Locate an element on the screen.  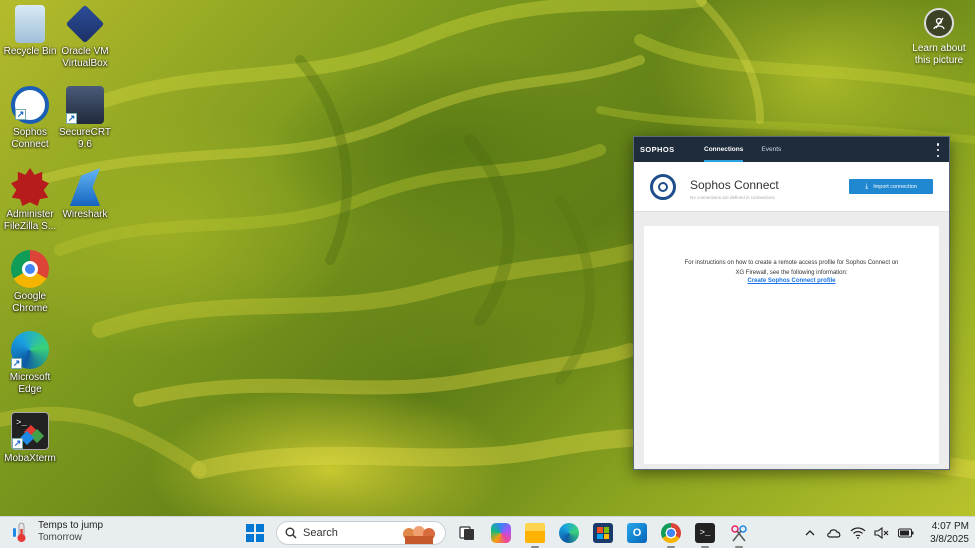
copilot-icon is located at coordinates (501, 533).